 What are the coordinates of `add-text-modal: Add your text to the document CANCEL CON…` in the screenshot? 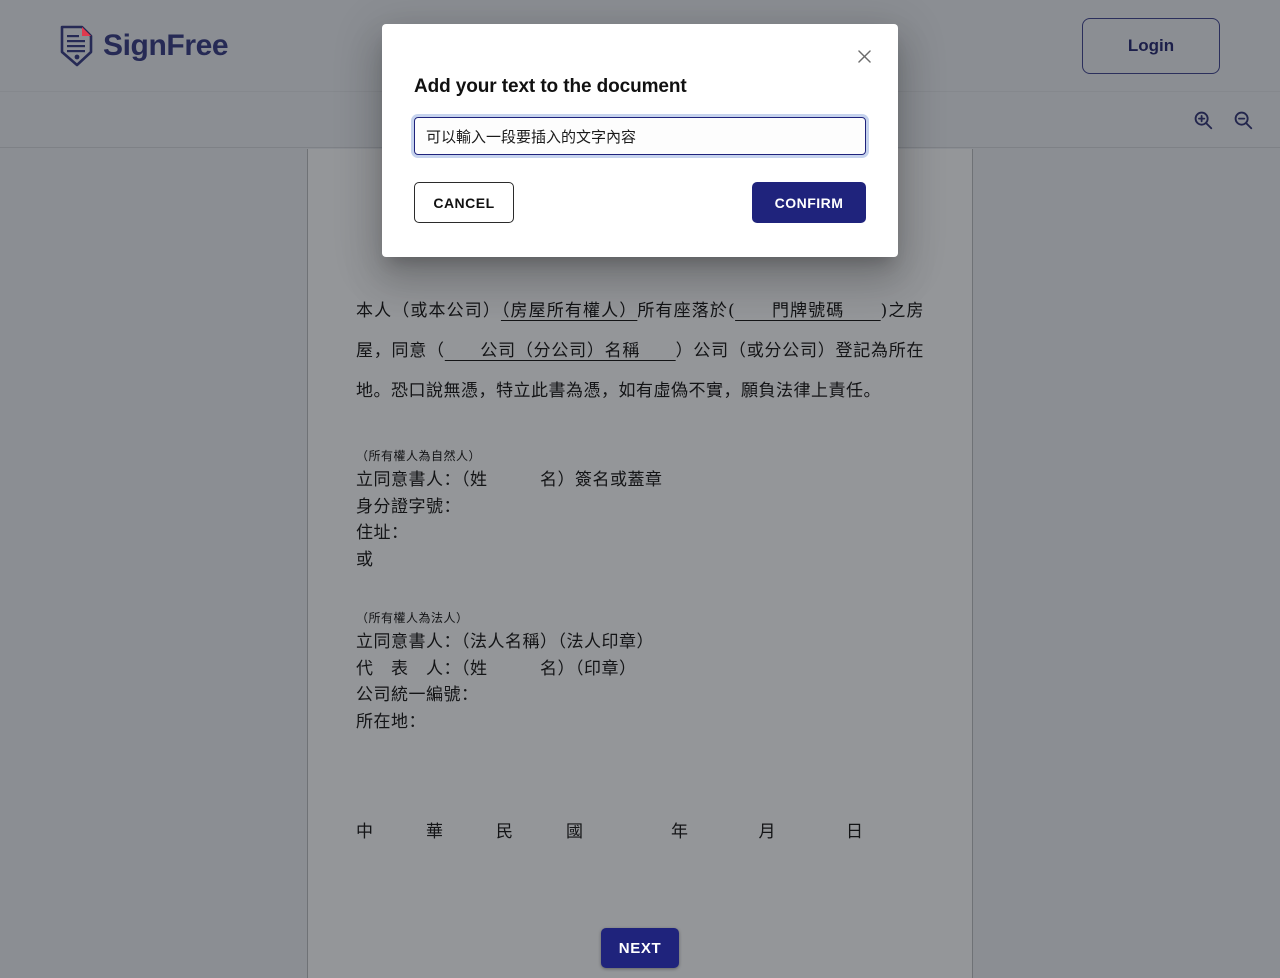 It's located at (640, 140).